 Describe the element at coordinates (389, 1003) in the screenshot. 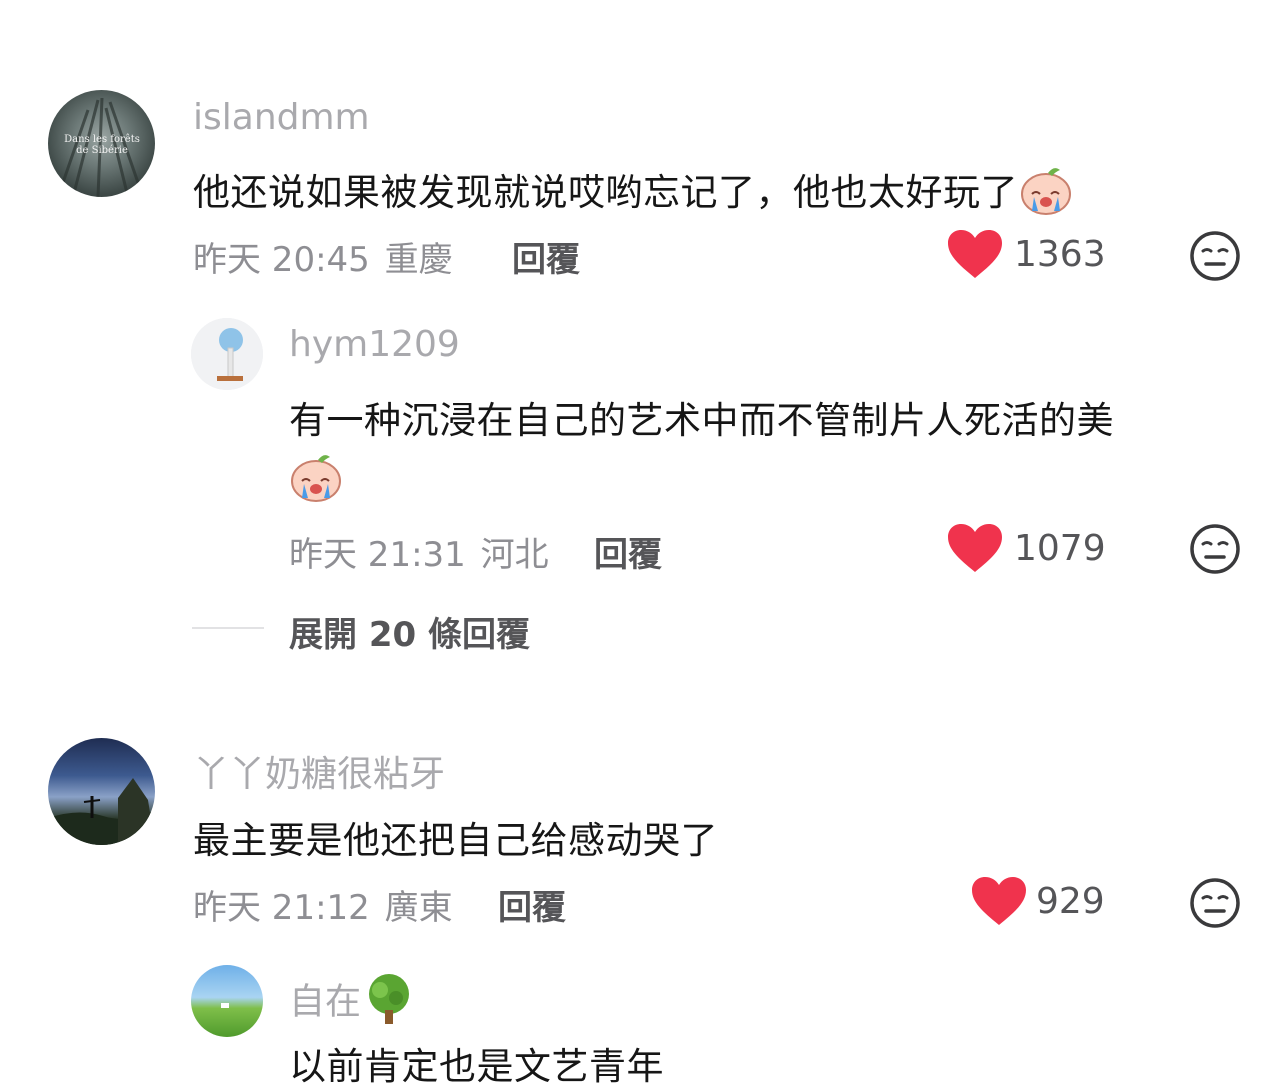

I see `tree-icon` at that location.